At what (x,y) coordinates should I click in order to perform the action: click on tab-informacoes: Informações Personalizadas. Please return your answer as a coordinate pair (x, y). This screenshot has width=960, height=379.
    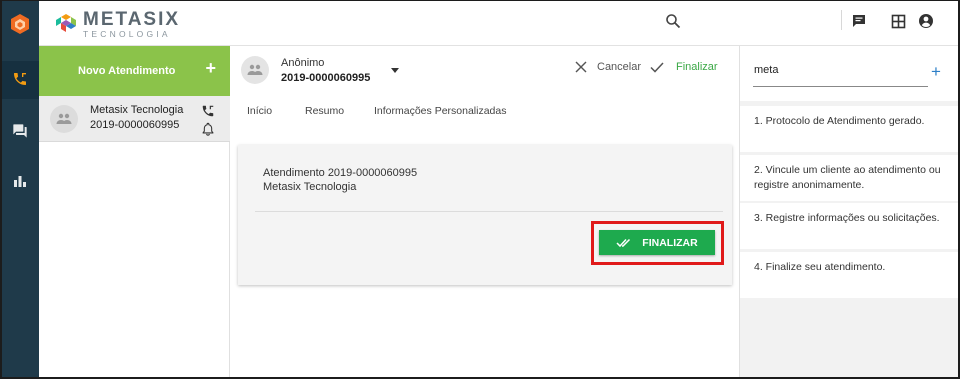
    Looking at the image, I should click on (440, 111).